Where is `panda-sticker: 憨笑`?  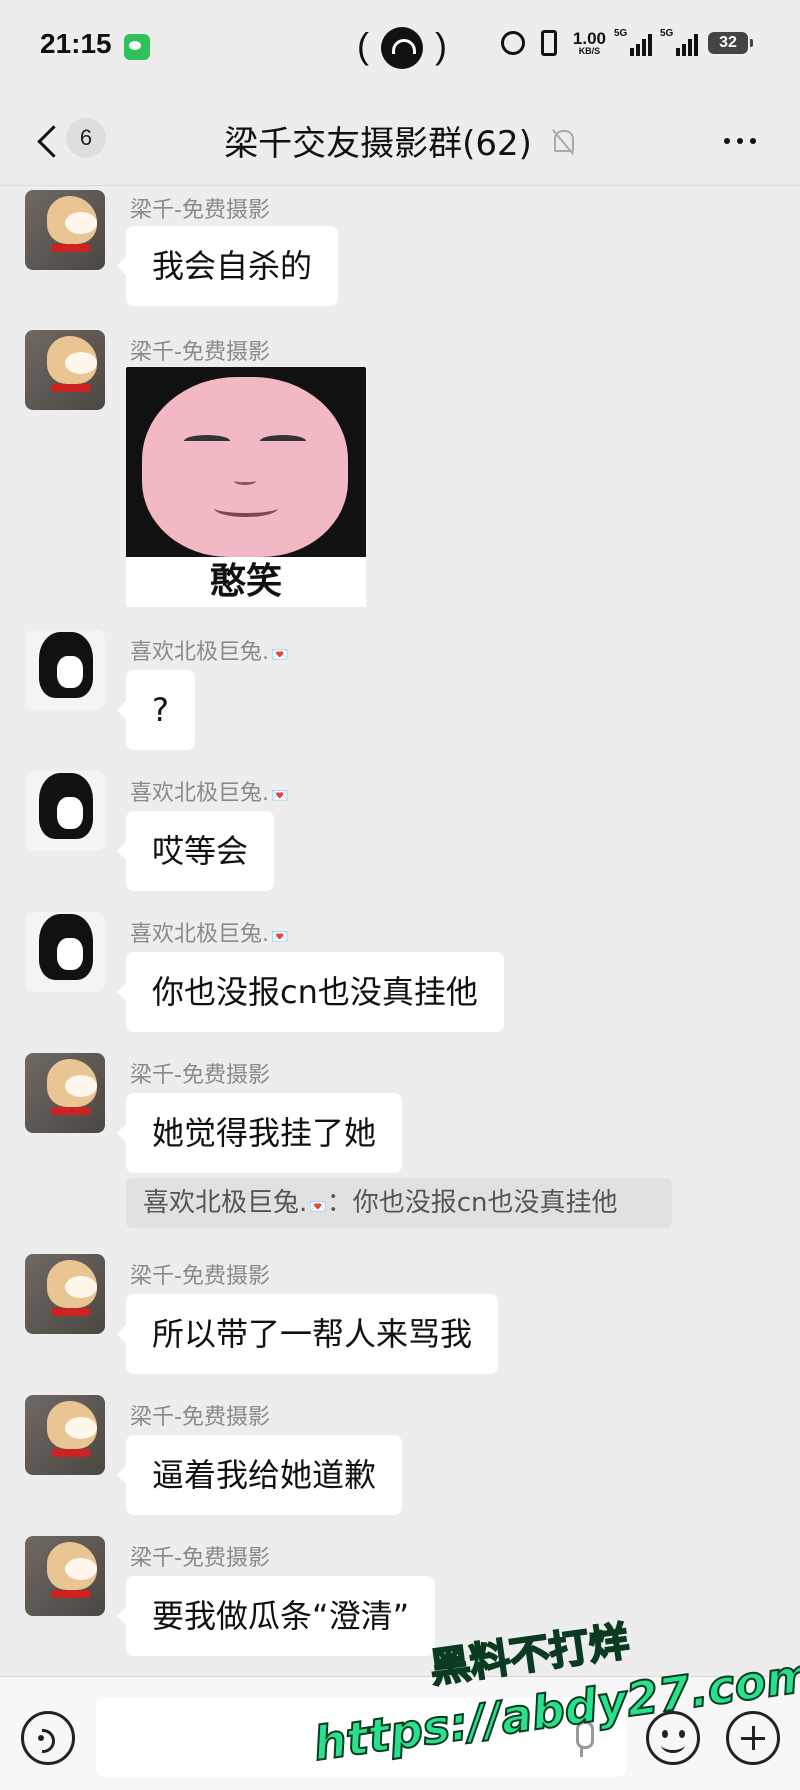 panda-sticker: 憨笑 is located at coordinates (246, 487).